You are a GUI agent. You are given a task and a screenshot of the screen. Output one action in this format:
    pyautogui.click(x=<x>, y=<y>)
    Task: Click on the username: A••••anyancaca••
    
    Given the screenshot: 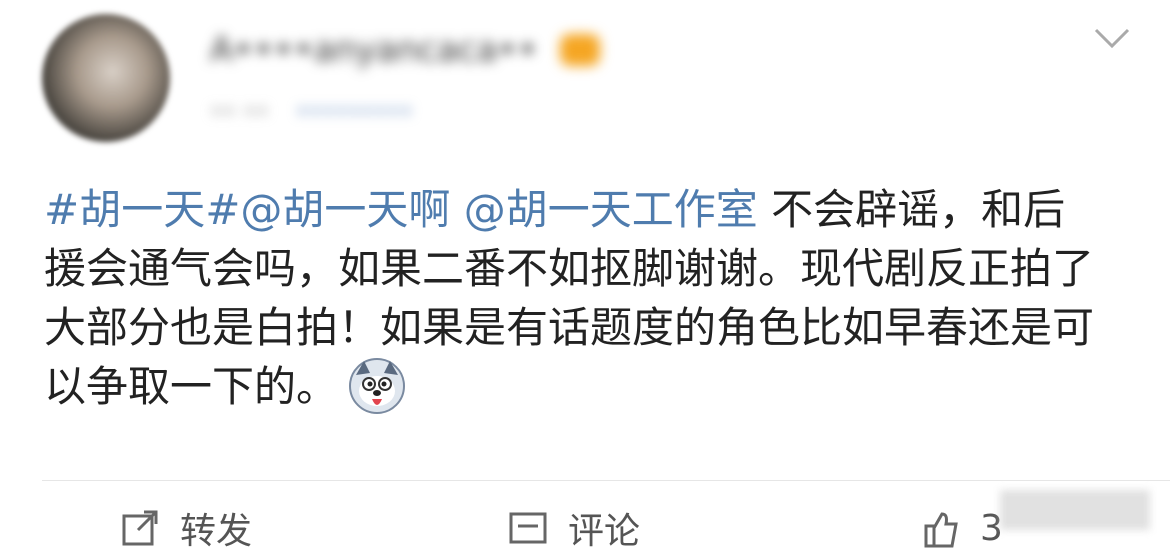 What is the action you would take?
    pyautogui.click(x=374, y=50)
    